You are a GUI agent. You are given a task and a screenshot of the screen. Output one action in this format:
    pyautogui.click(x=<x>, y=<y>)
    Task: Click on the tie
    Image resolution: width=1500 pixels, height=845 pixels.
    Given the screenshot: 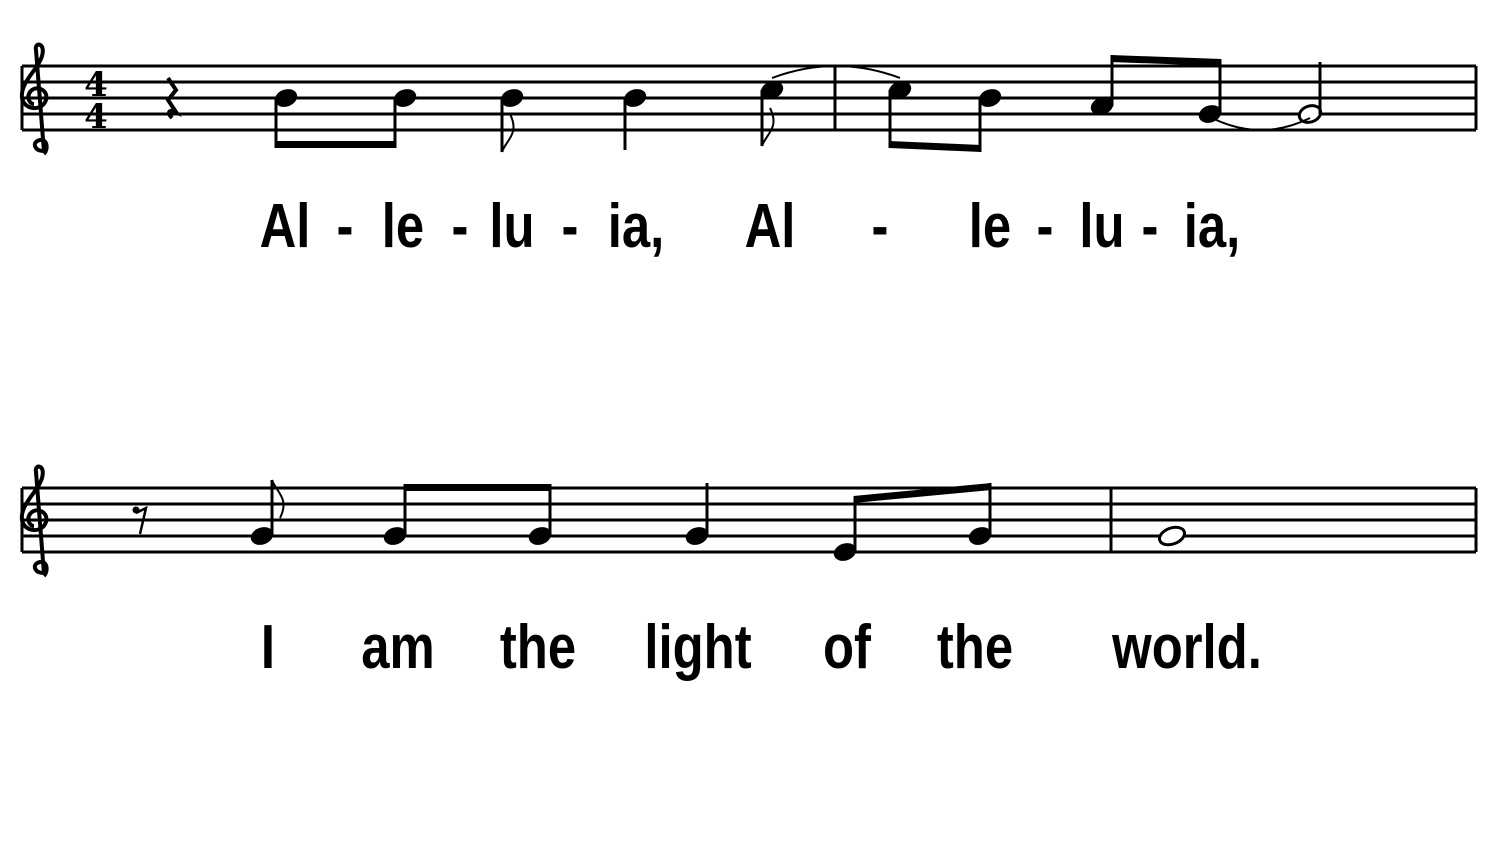 What is the action you would take?
    pyautogui.click(x=1261, y=124)
    